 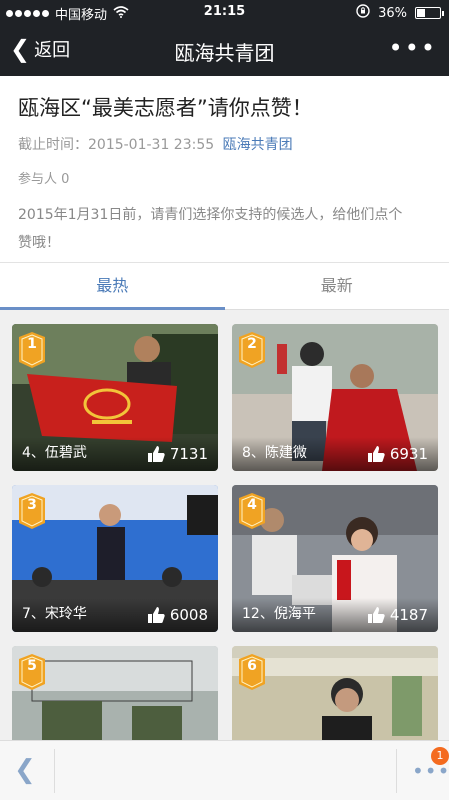 I want to click on rotation-lock-icon, so click(x=363, y=13).